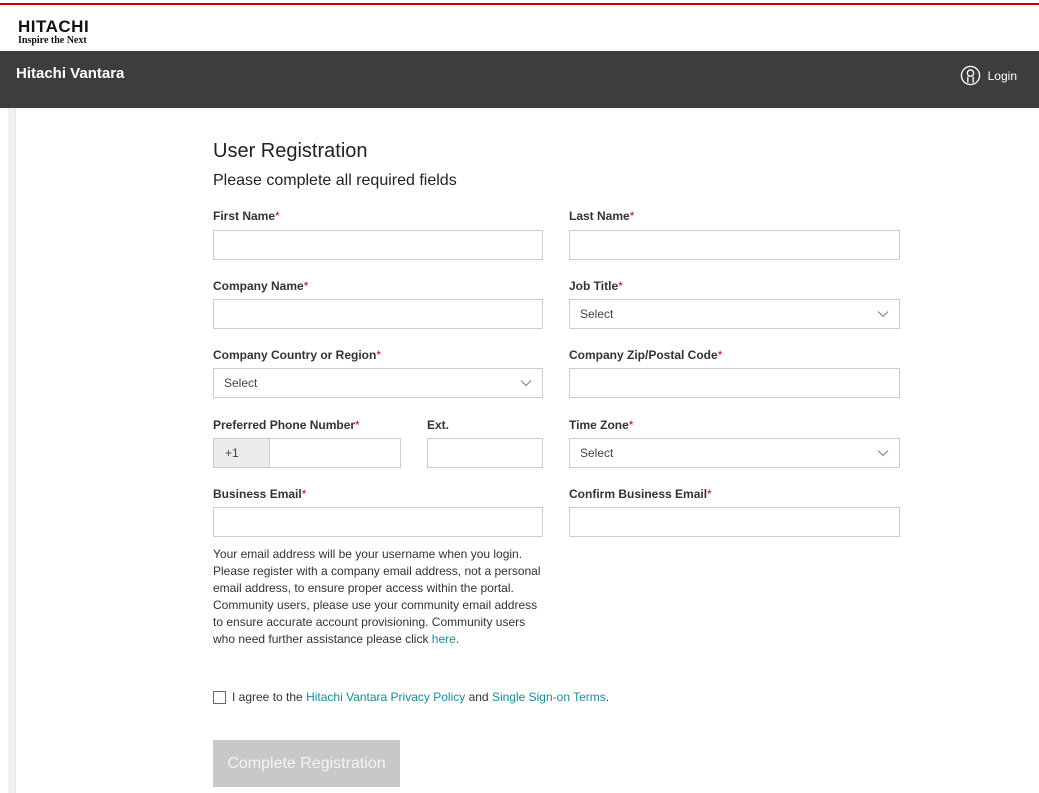  I want to click on email-label: Business Email*, so click(260, 494).